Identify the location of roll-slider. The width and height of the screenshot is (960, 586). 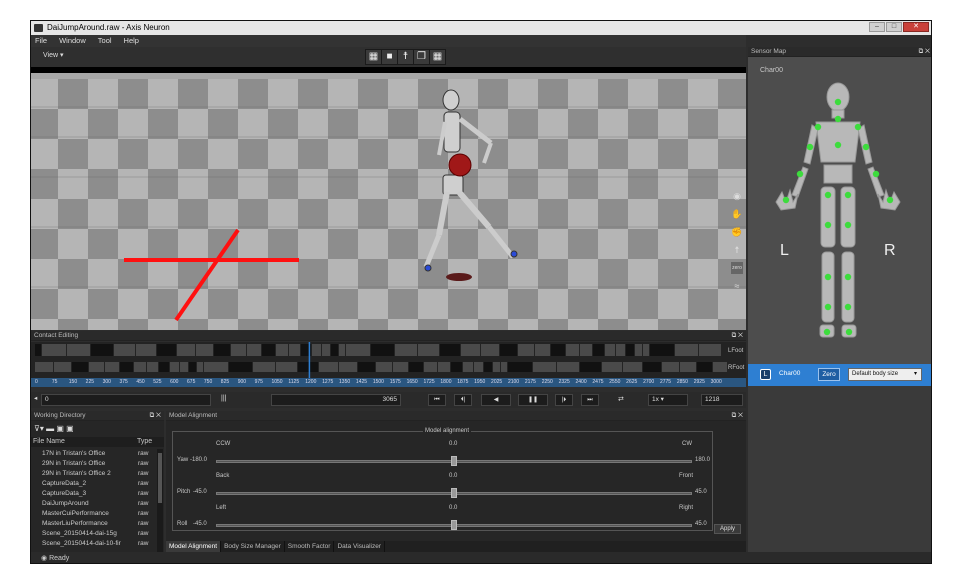
(454, 525).